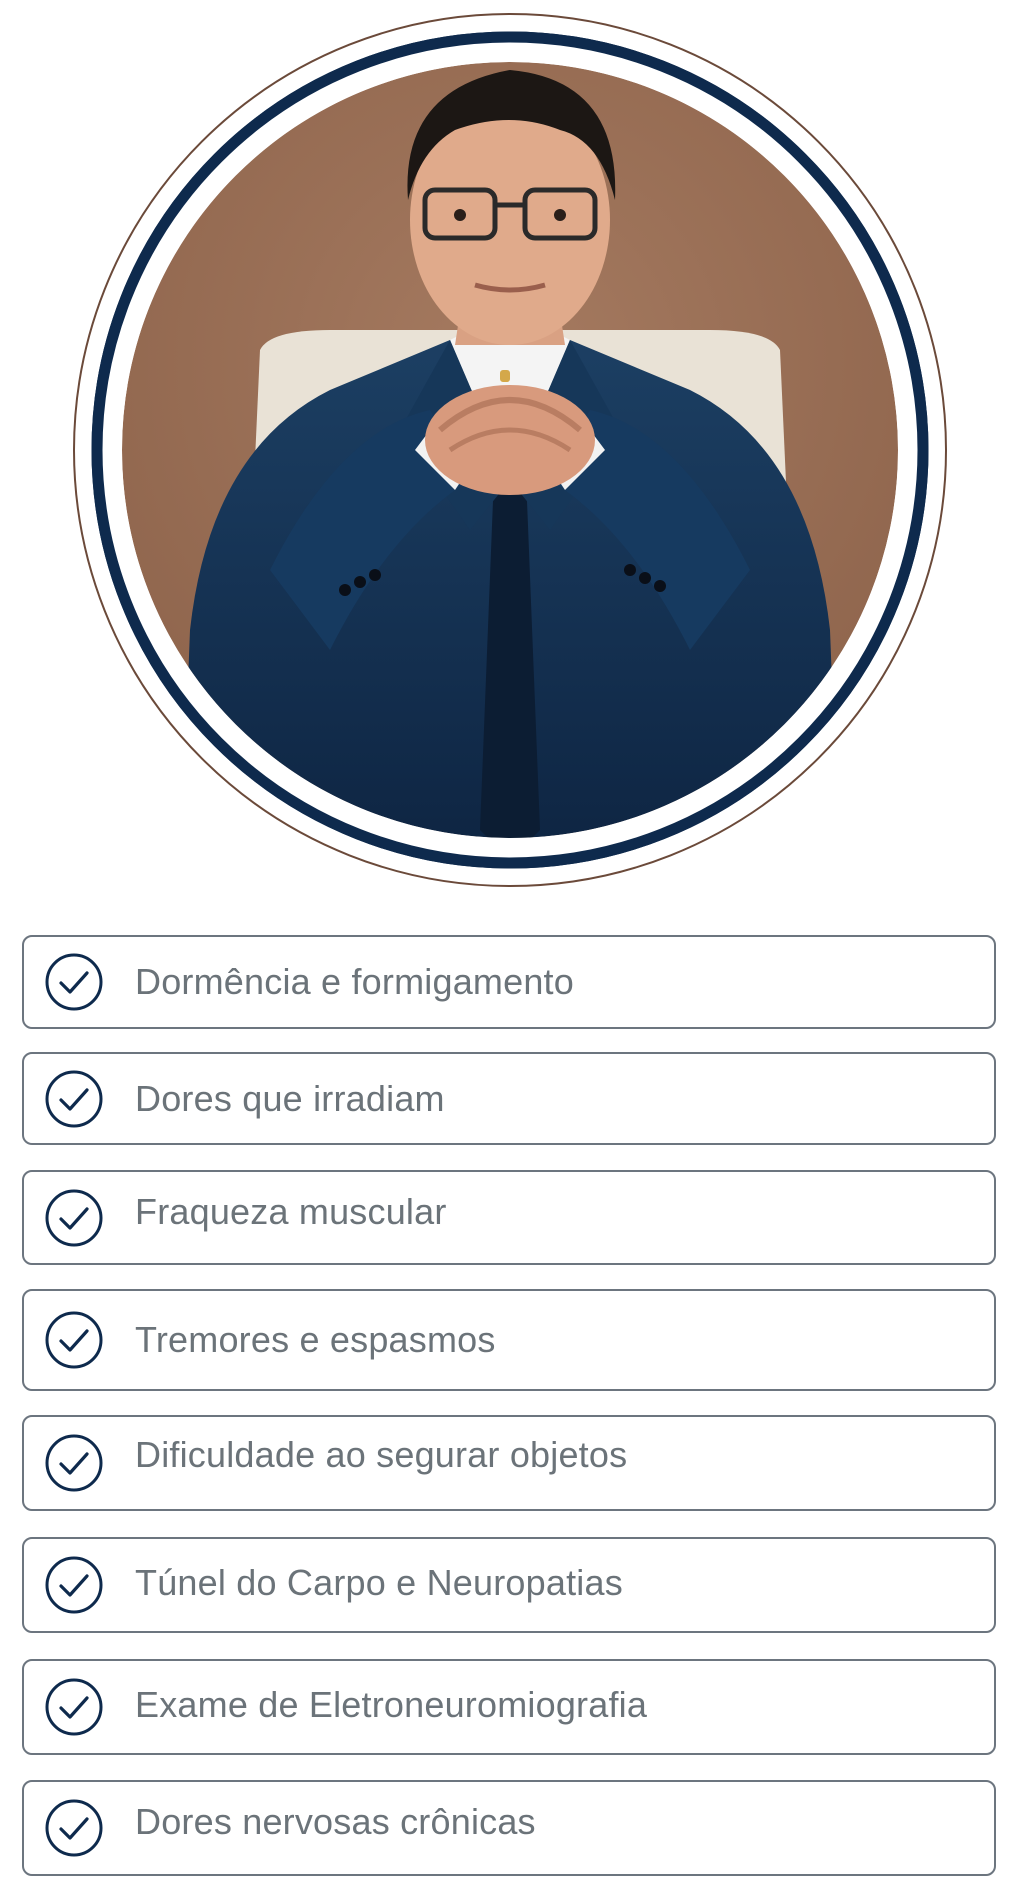  What do you see at coordinates (509, 1217) in the screenshot?
I see `list-item: Fraqueza muscular` at bounding box center [509, 1217].